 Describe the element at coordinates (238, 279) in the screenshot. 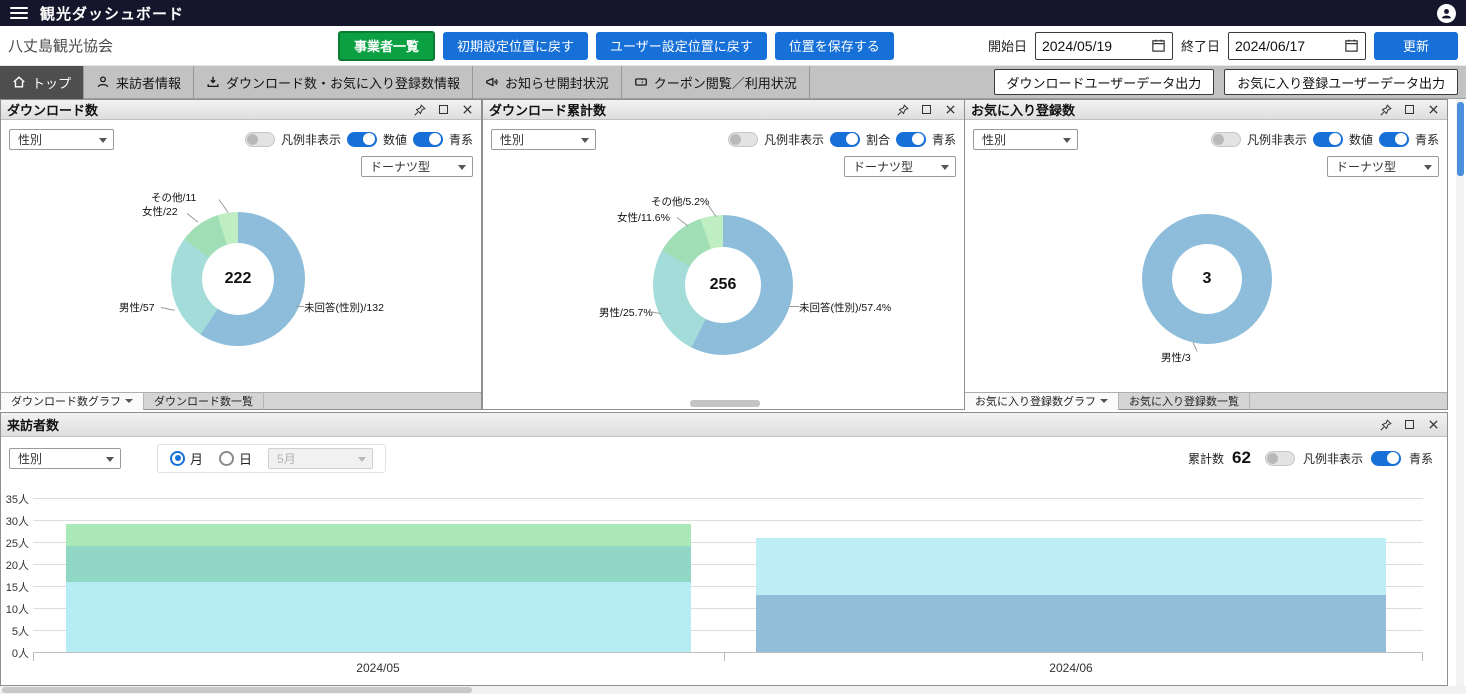

I see `donut-center-total: 222` at that location.